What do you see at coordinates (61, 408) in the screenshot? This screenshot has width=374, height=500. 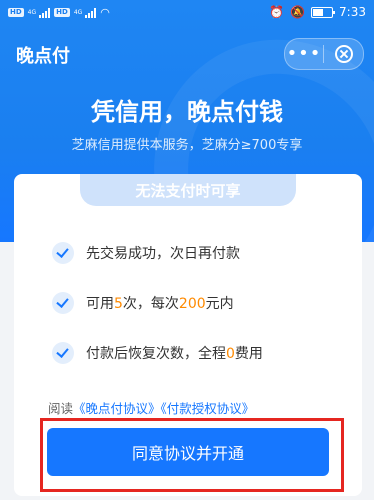 I see `agreement-prefix: 阅读` at bounding box center [61, 408].